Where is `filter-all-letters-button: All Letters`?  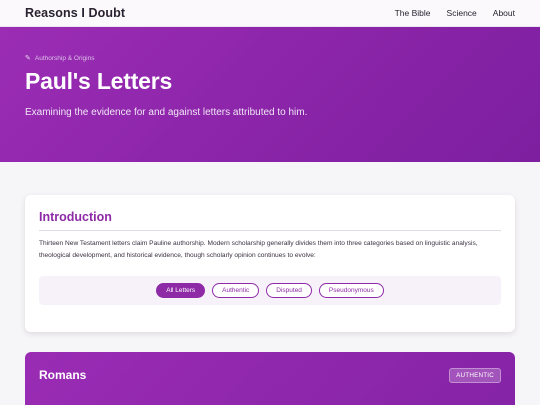 filter-all-letters-button: All Letters is located at coordinates (181, 290).